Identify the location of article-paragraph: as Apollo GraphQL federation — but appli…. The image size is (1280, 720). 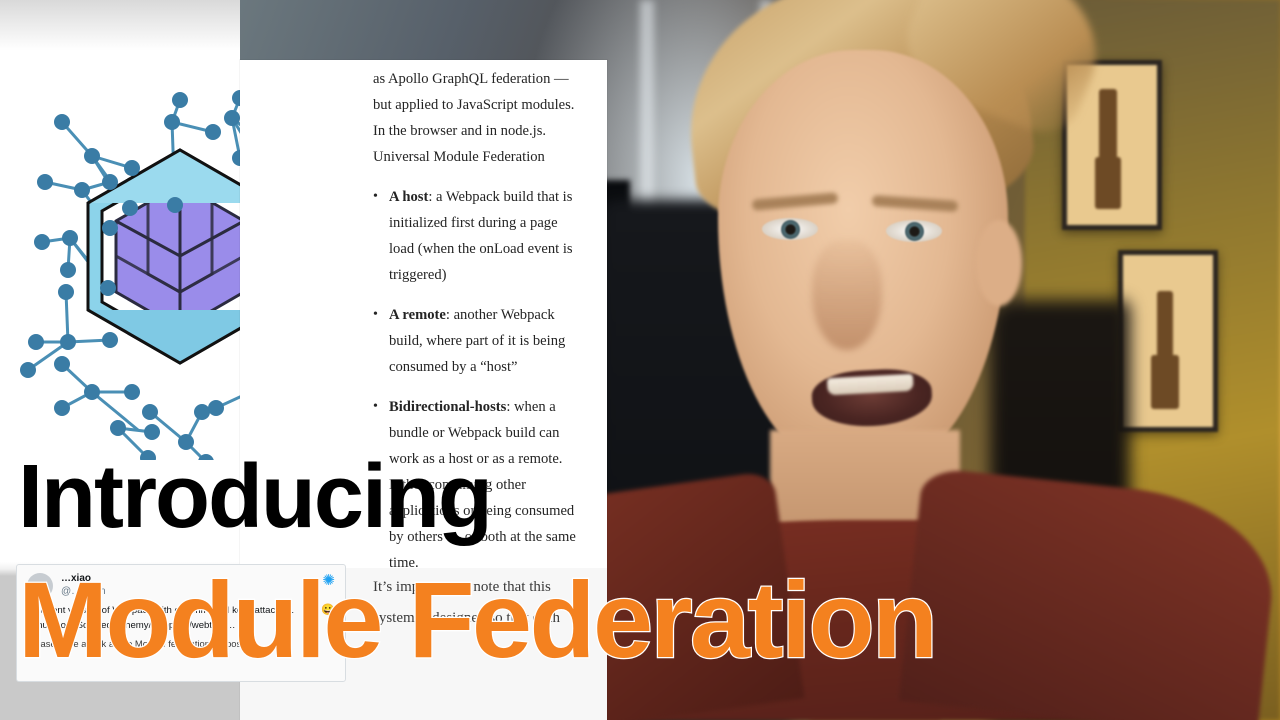
(474, 118).